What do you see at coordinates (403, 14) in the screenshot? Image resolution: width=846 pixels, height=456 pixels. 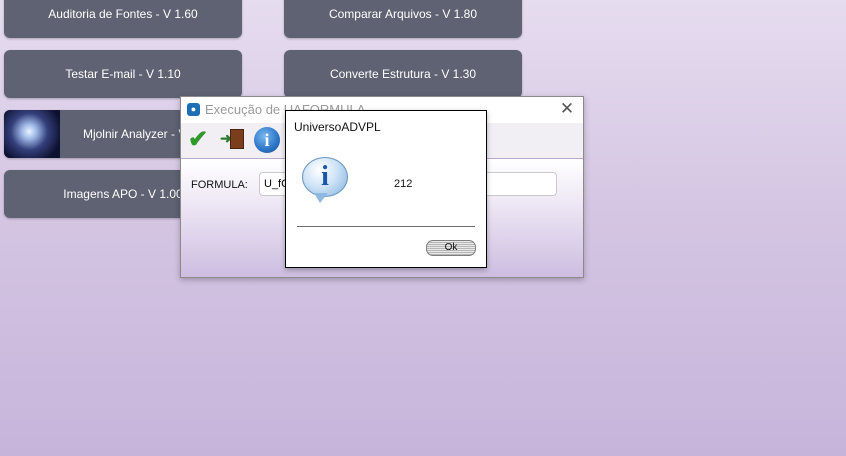 I see `tile-label: Comparar Arquivos - V 1.80` at bounding box center [403, 14].